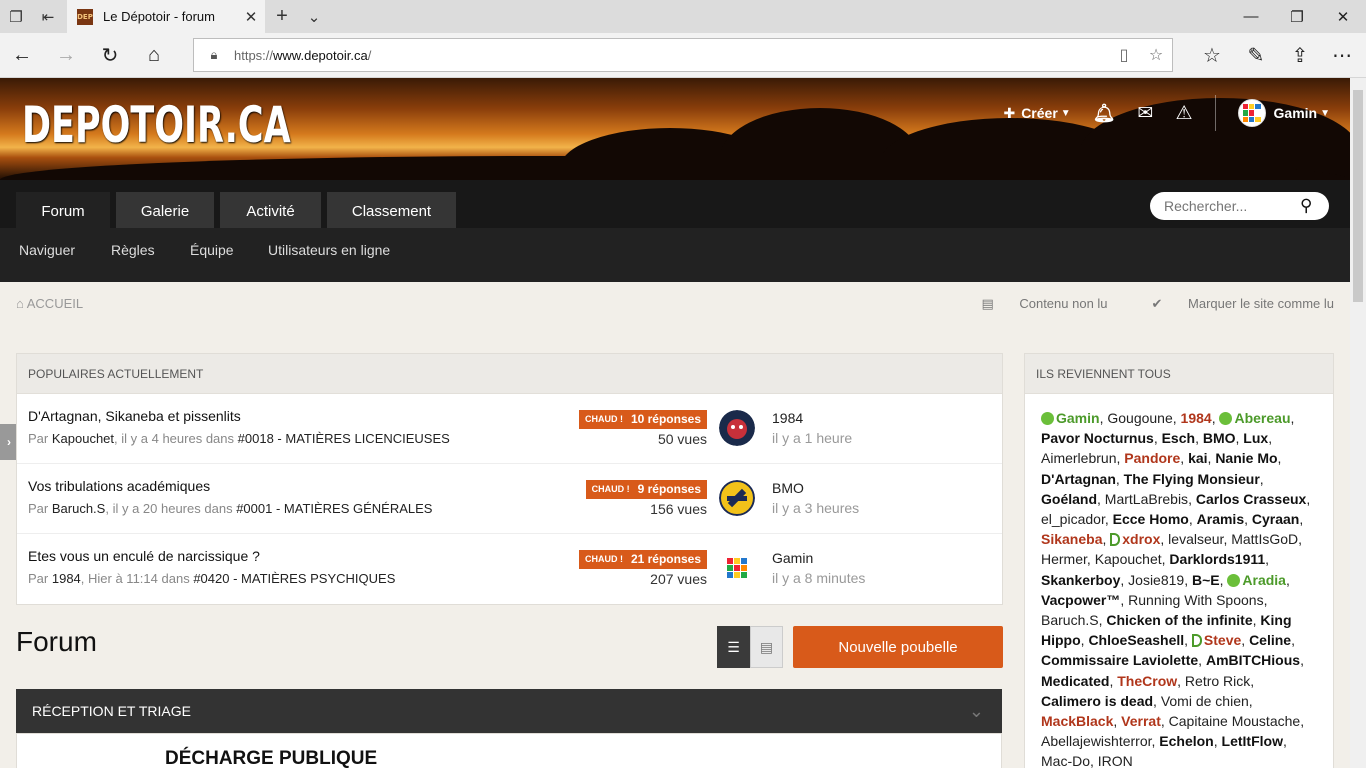  I want to click on favorites-hub-icon: ☆, so click(1212, 55).